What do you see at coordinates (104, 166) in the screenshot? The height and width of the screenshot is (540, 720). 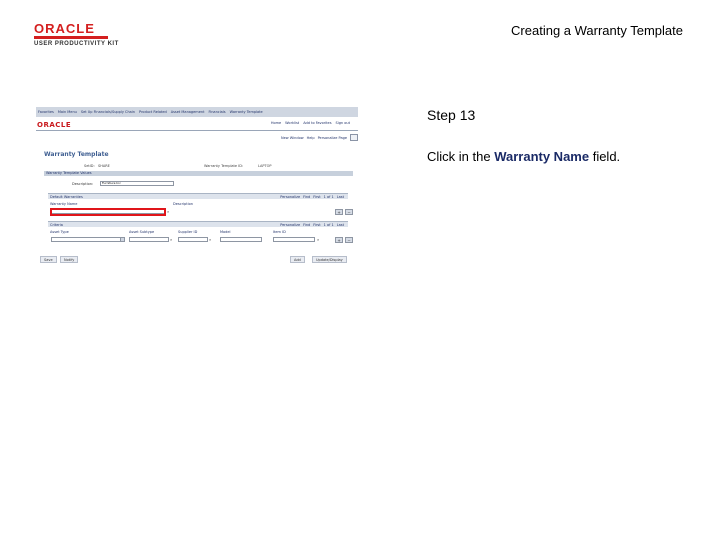 I see `setid-value: SHARE` at bounding box center [104, 166].